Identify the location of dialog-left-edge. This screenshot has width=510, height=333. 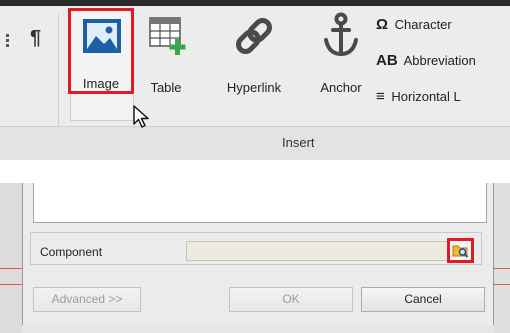
(11, 258).